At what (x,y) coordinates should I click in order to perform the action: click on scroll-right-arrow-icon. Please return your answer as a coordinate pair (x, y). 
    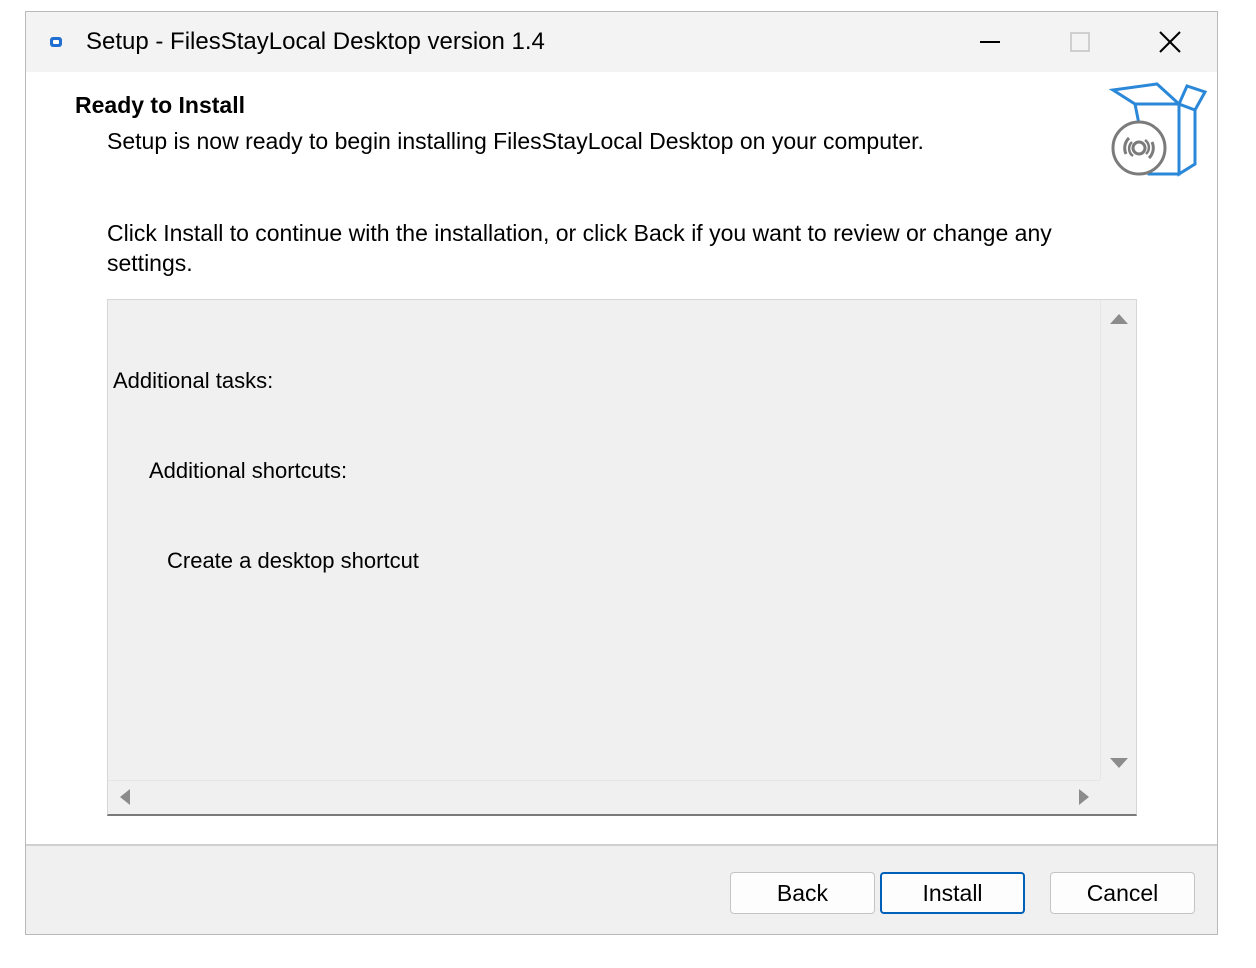
    Looking at the image, I should click on (1084, 797).